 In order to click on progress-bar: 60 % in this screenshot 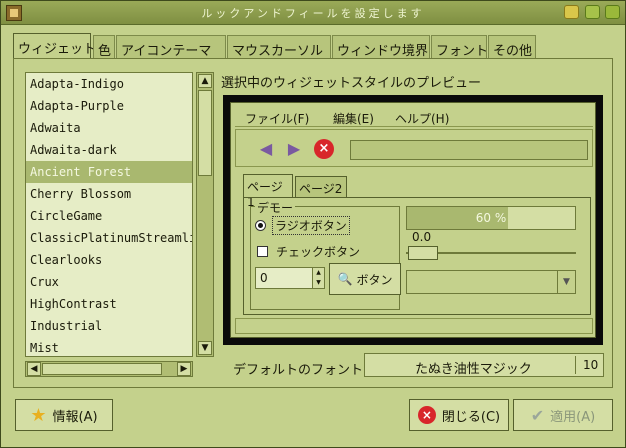, I will do `click(491, 218)`.